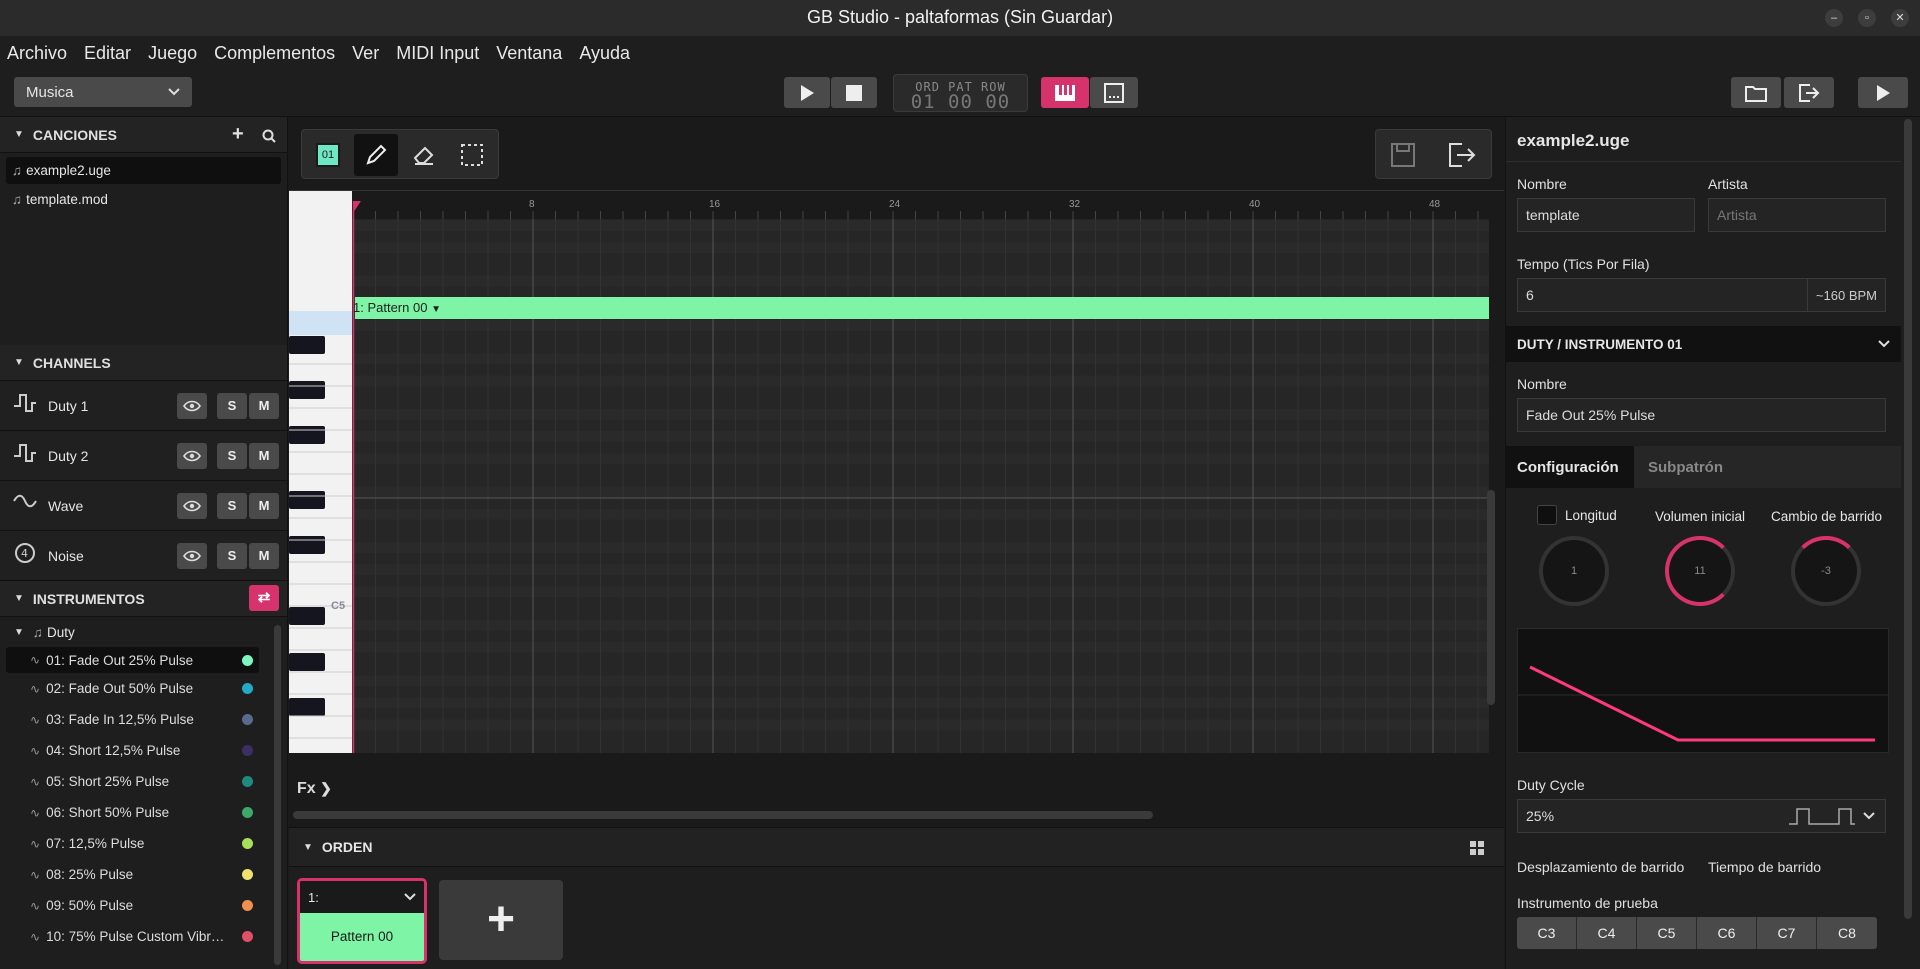  I want to click on minimize-icon: –, so click(1834, 18).